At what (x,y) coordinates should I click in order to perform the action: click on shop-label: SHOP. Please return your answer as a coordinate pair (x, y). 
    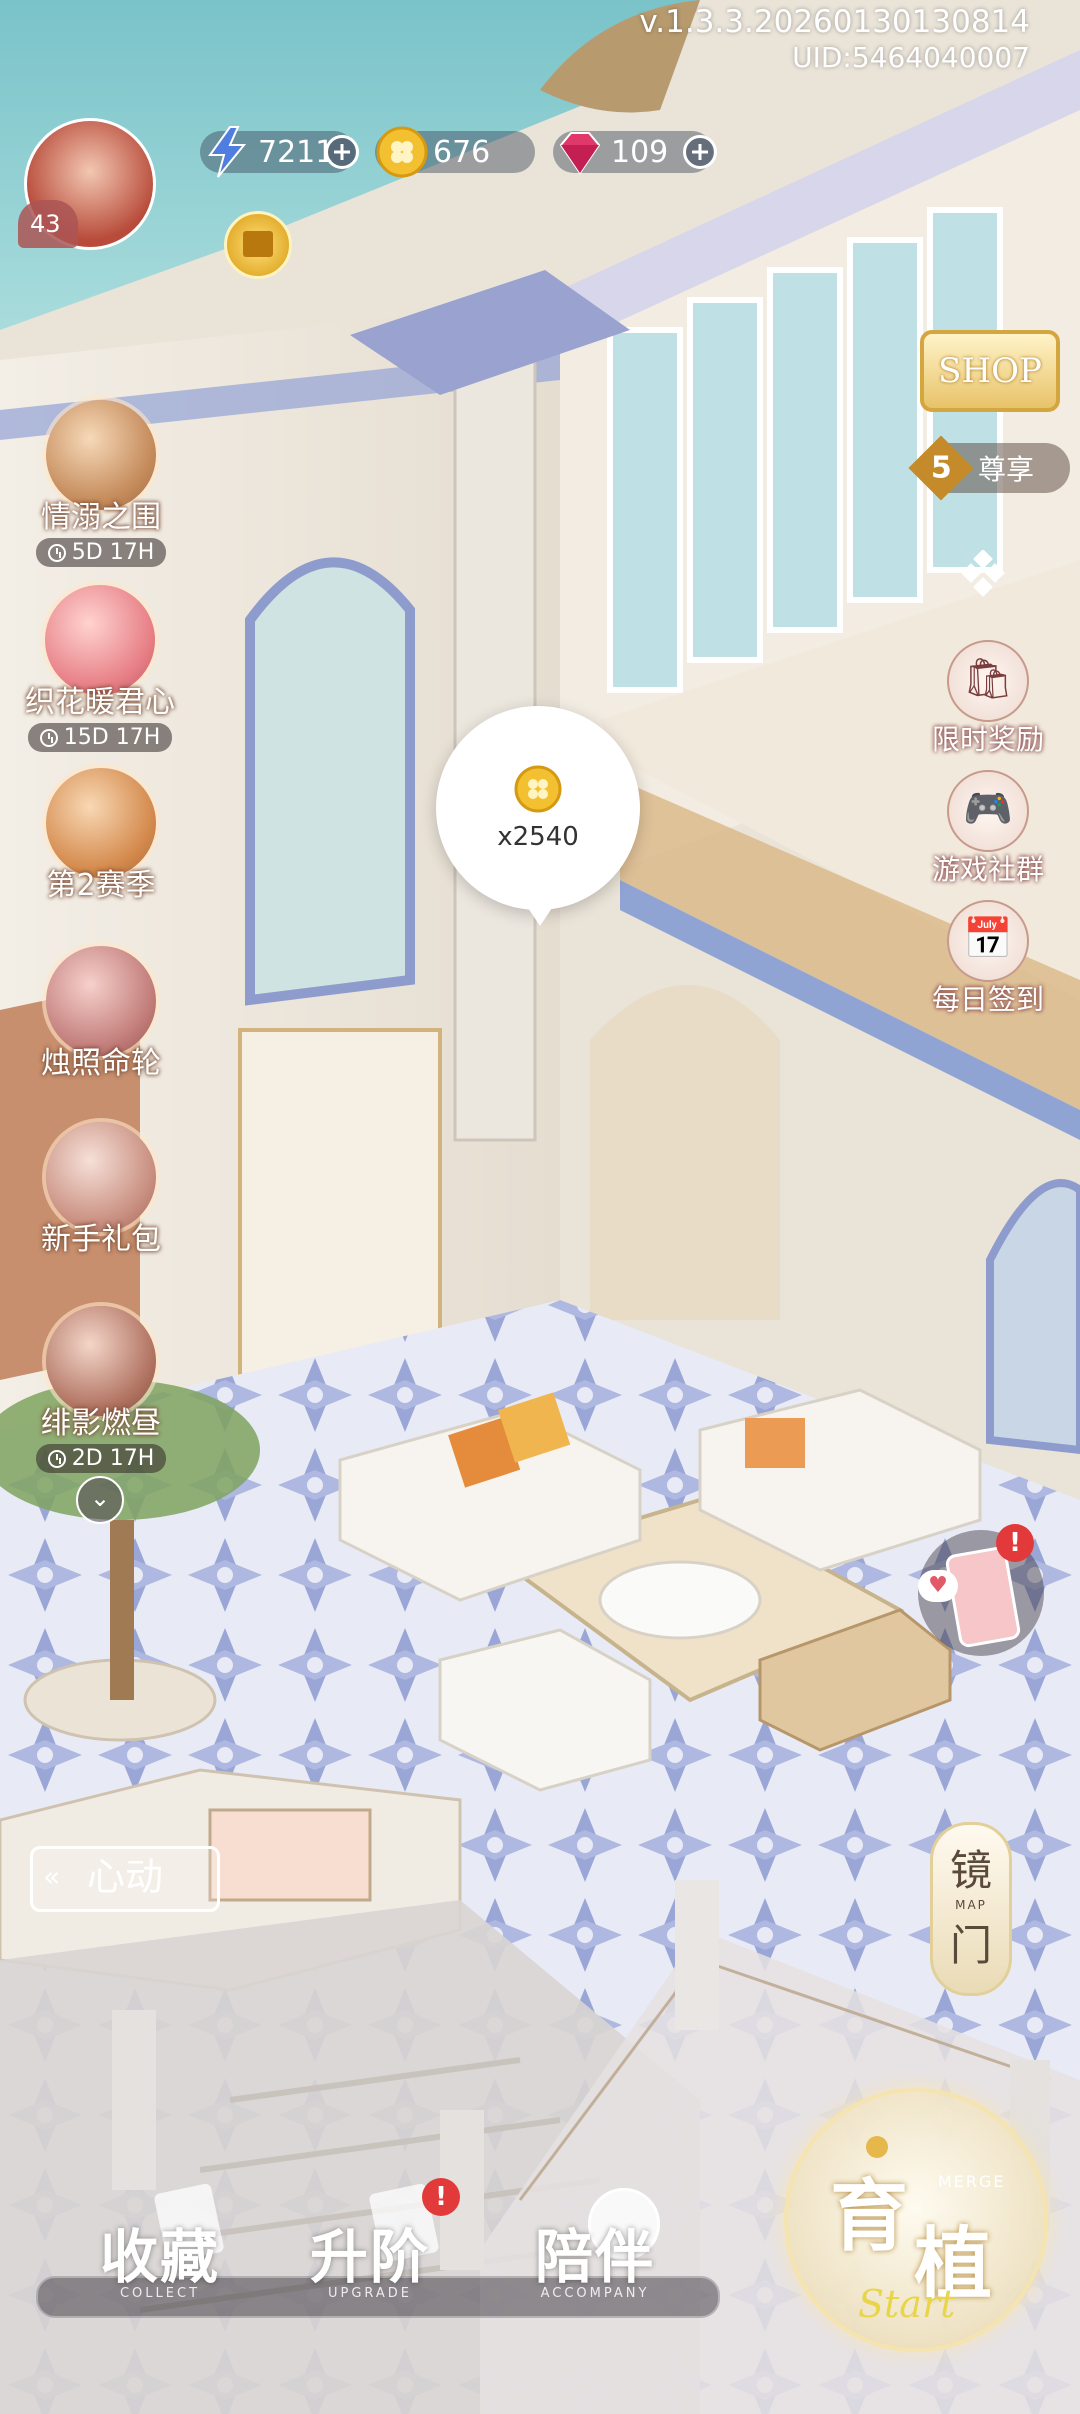
    Looking at the image, I should click on (990, 371).